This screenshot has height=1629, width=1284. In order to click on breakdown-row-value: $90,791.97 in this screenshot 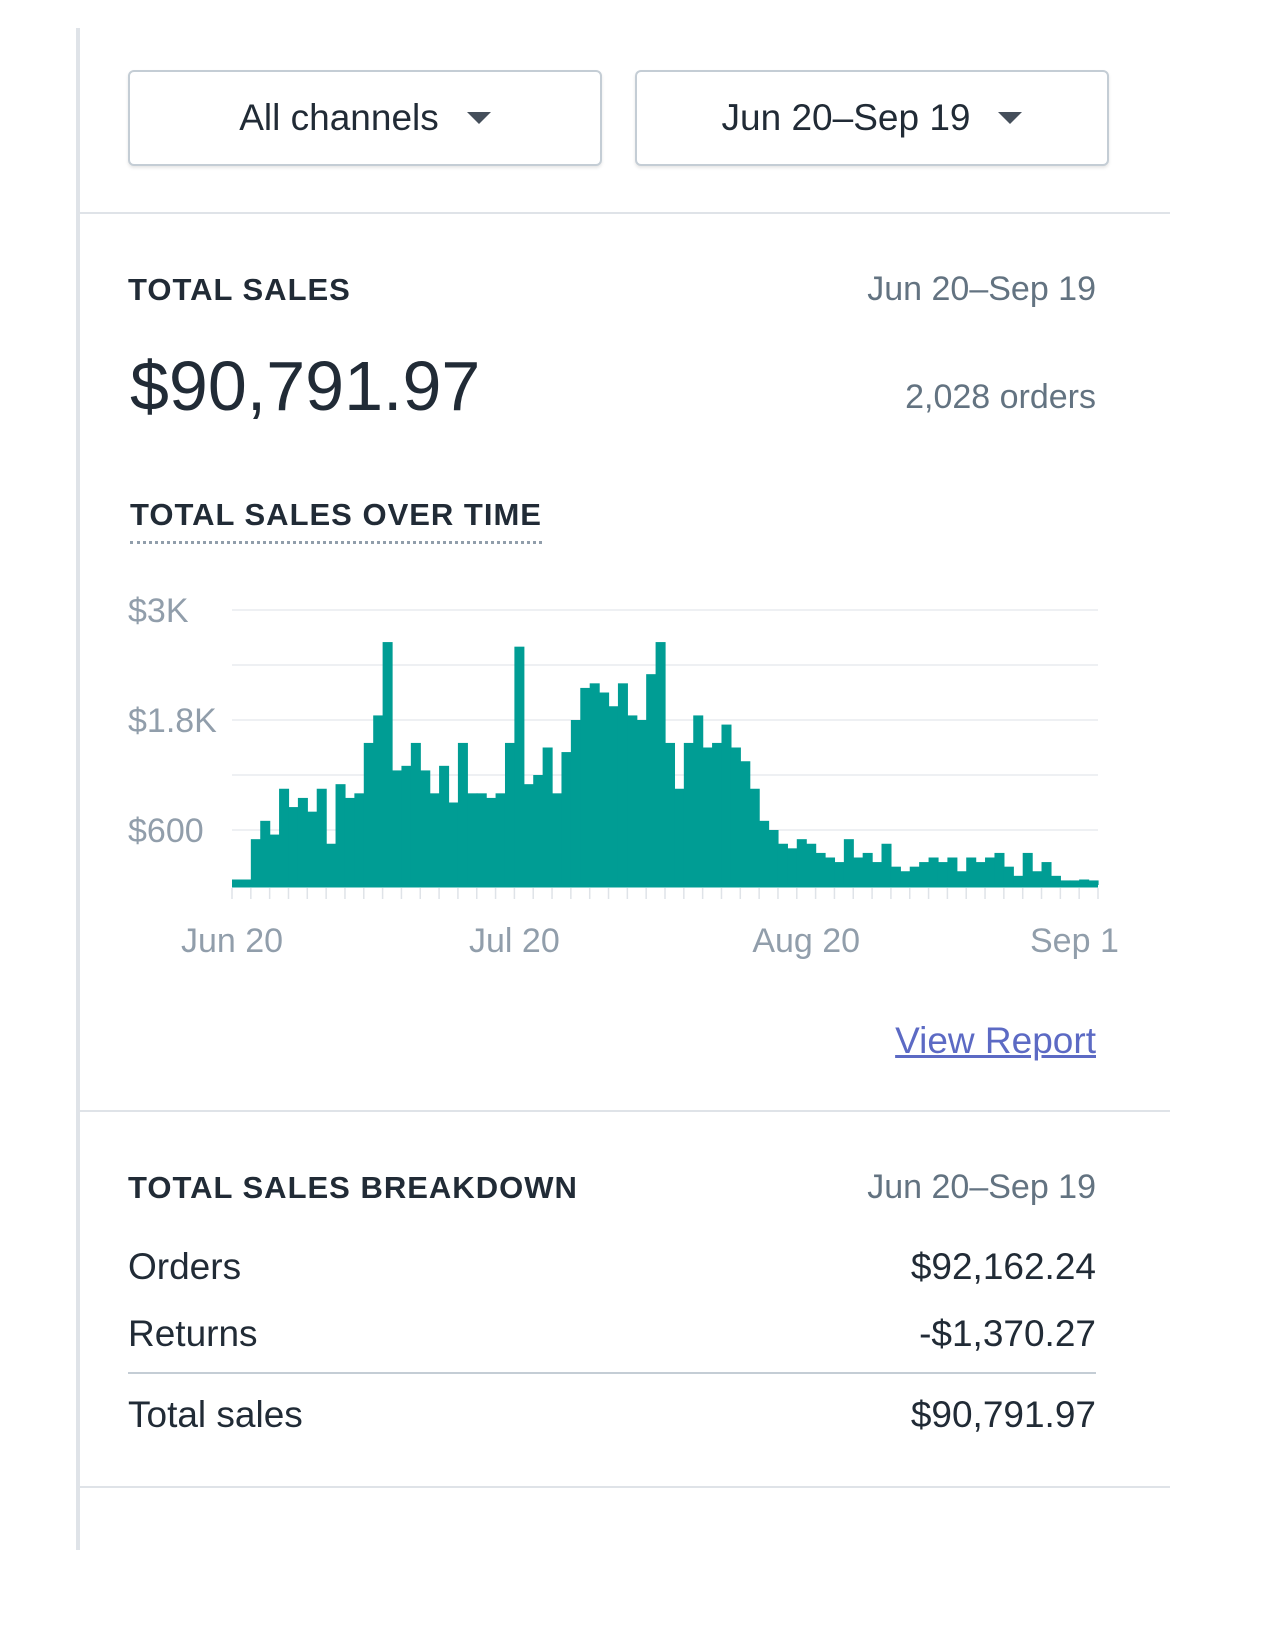, I will do `click(1003, 1414)`.